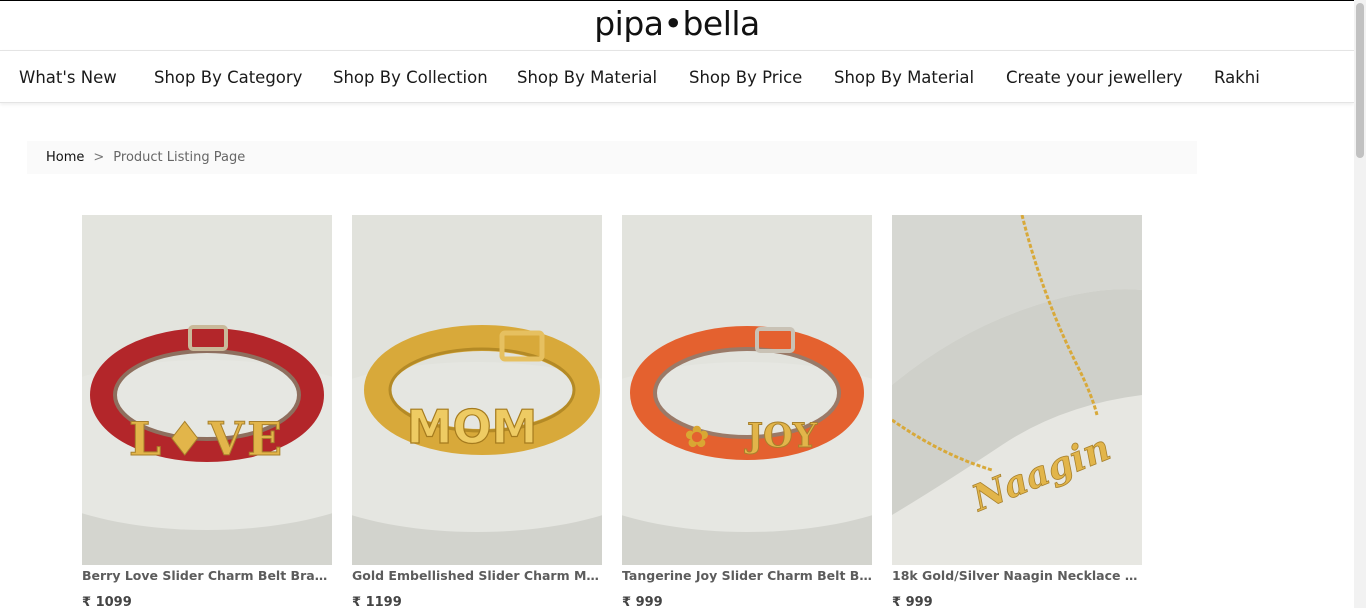  Describe the element at coordinates (472, 427) in the screenshot. I see `svg-text: MOM` at that location.